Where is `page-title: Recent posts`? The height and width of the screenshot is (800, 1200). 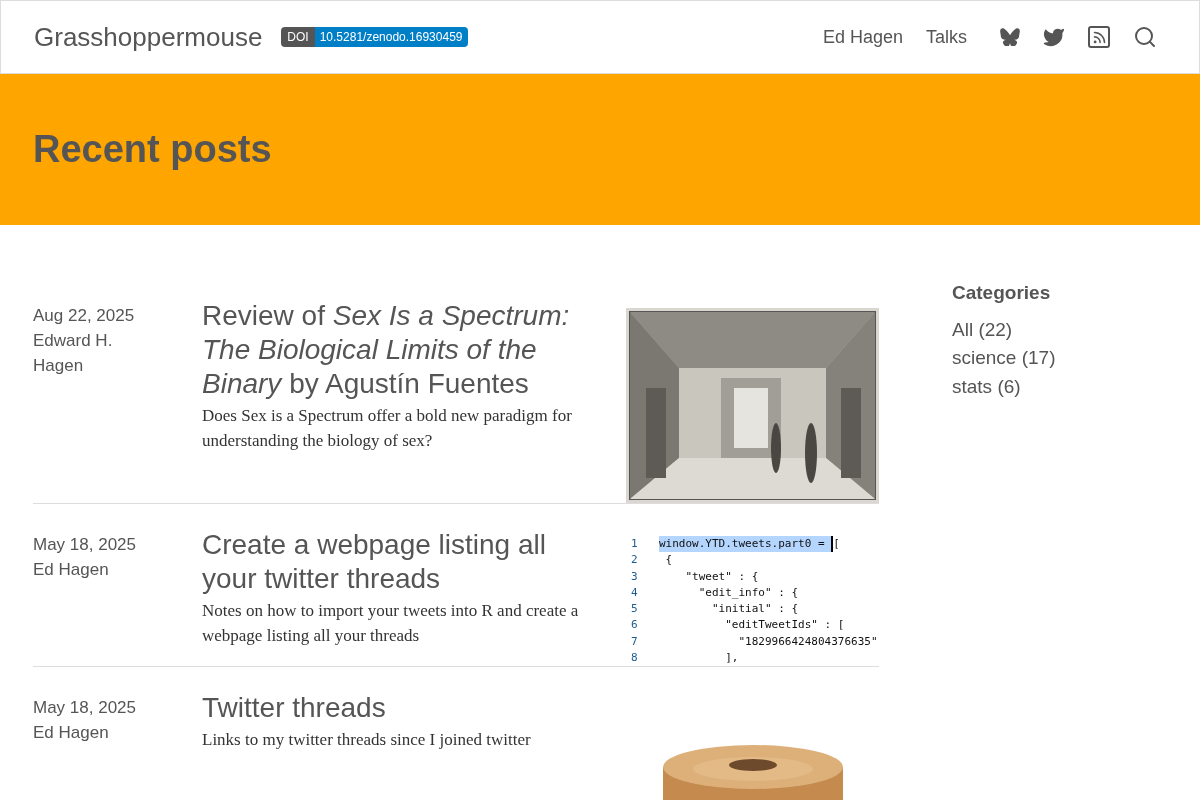 page-title: Recent posts is located at coordinates (152, 149).